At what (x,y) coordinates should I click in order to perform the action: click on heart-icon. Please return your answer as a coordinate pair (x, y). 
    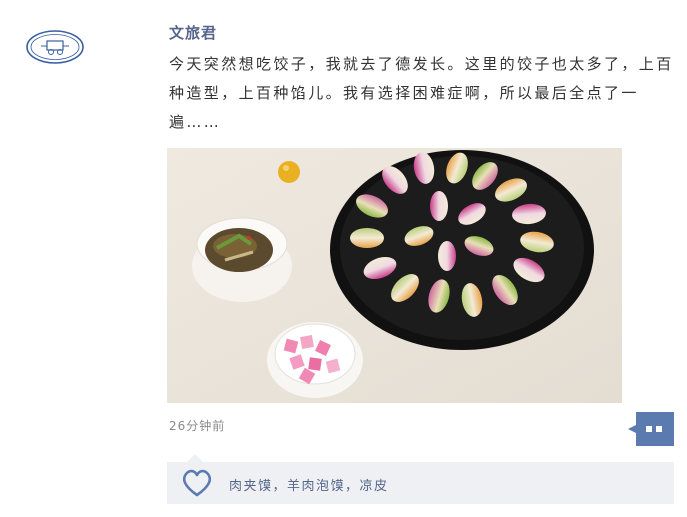
    Looking at the image, I should click on (197, 483).